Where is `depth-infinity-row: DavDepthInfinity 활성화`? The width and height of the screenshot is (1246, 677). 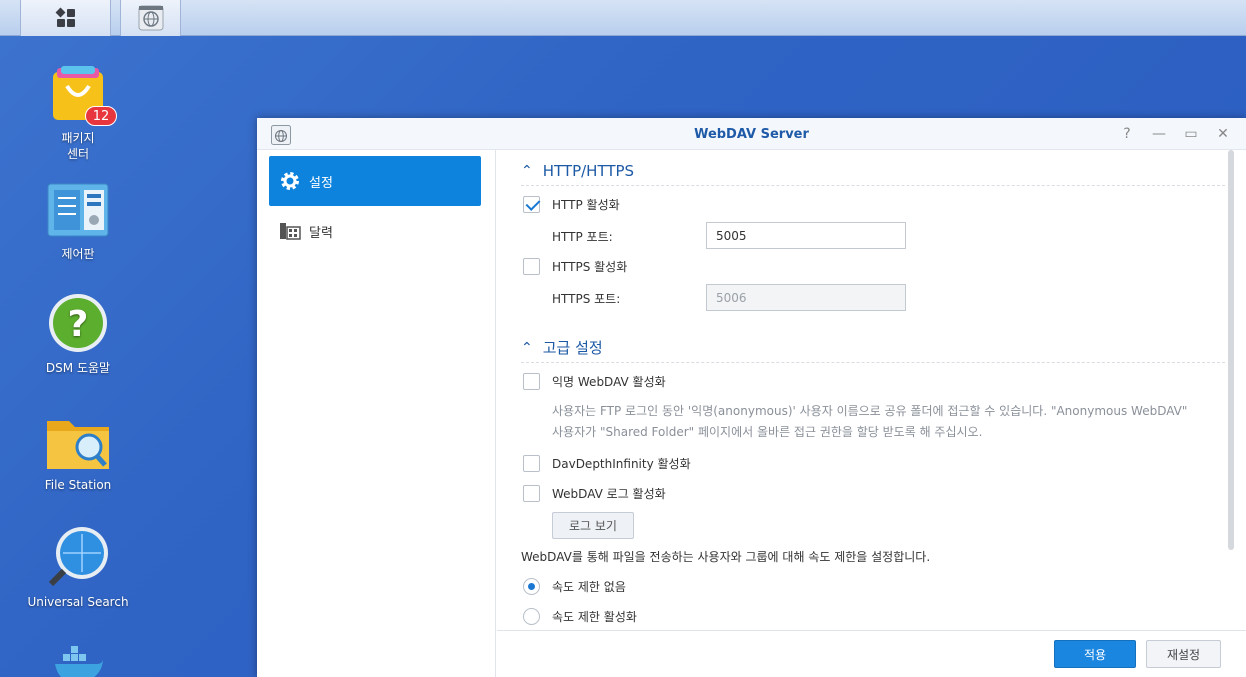
depth-infinity-row: DavDepthInfinity 활성화 is located at coordinates (607, 463).